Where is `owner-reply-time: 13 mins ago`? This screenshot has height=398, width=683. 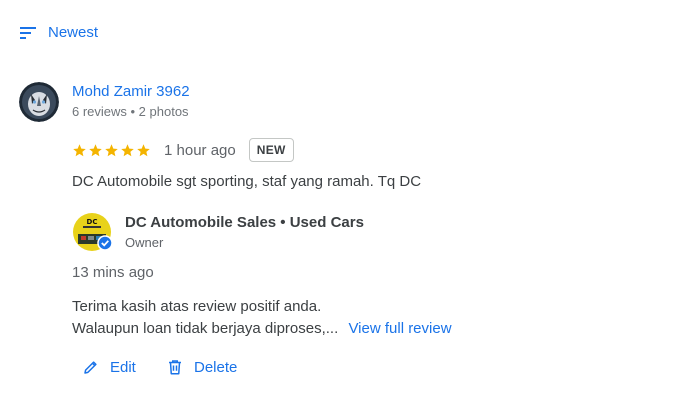 owner-reply-time: 13 mins ago is located at coordinates (113, 272).